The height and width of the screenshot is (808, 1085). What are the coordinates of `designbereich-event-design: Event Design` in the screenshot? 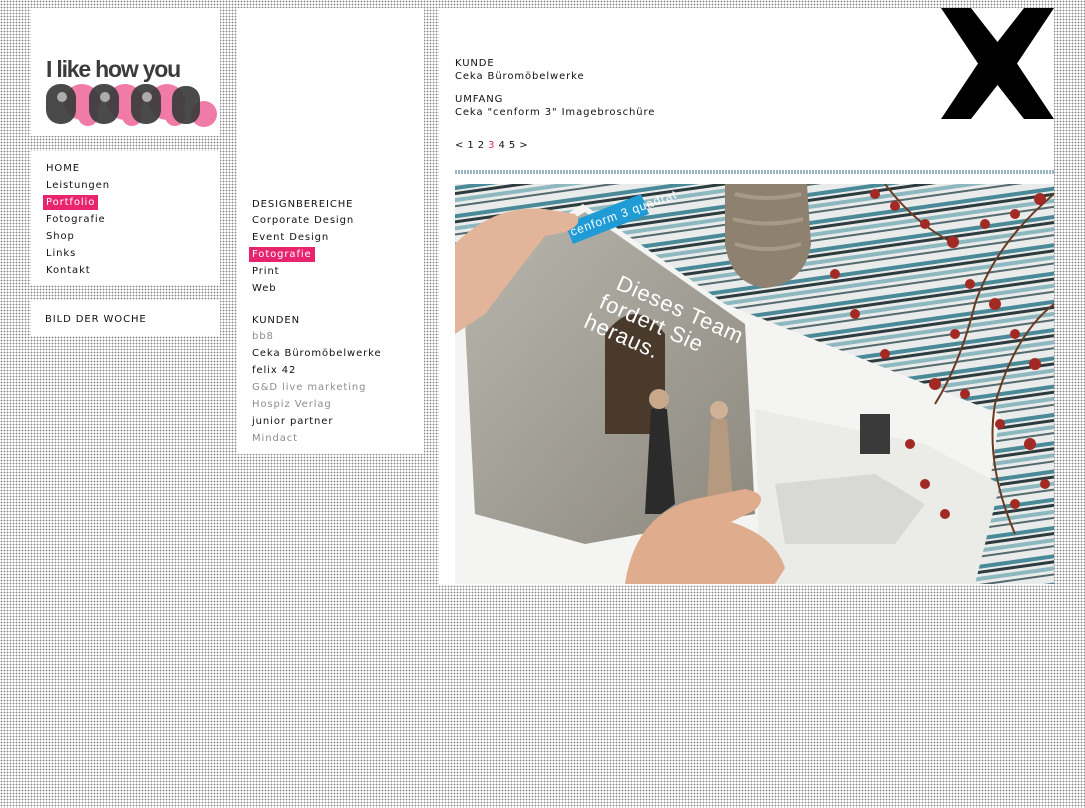 It's located at (303, 237).